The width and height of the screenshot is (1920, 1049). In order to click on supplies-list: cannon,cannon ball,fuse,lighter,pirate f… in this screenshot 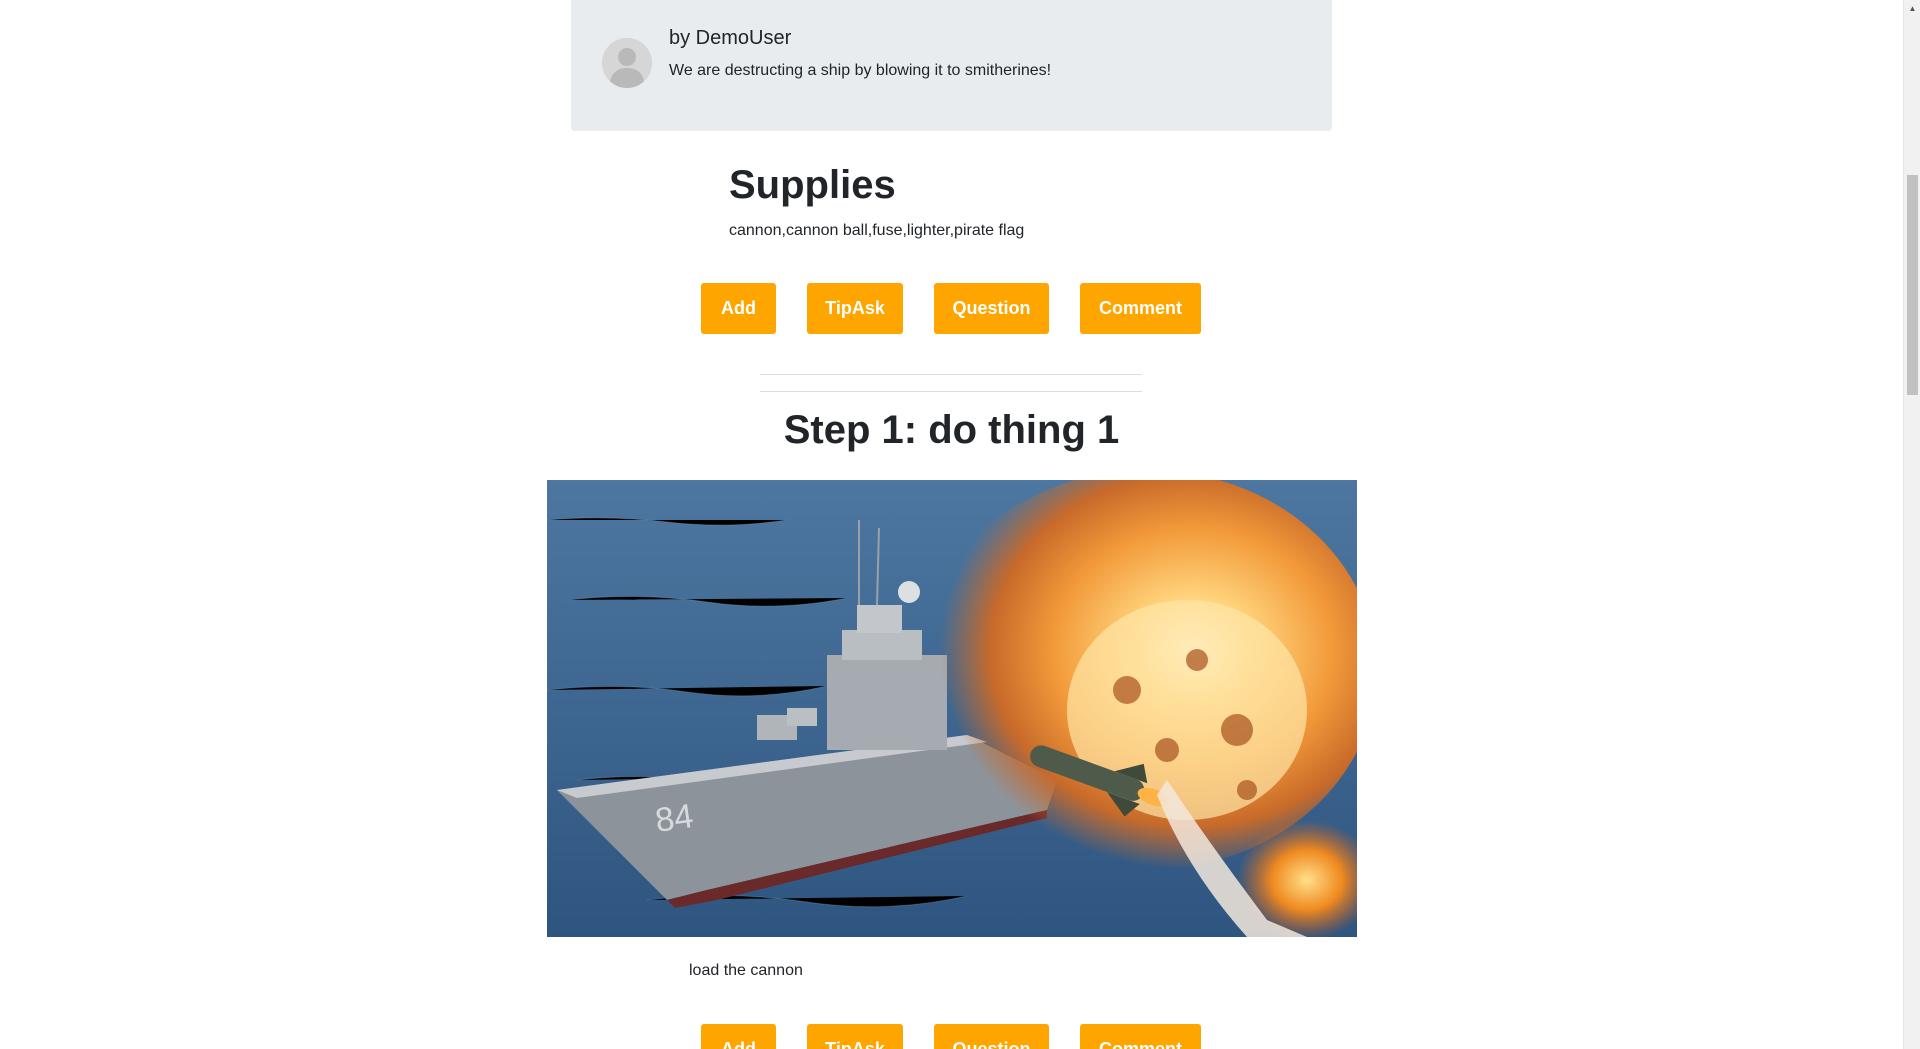, I will do `click(877, 230)`.